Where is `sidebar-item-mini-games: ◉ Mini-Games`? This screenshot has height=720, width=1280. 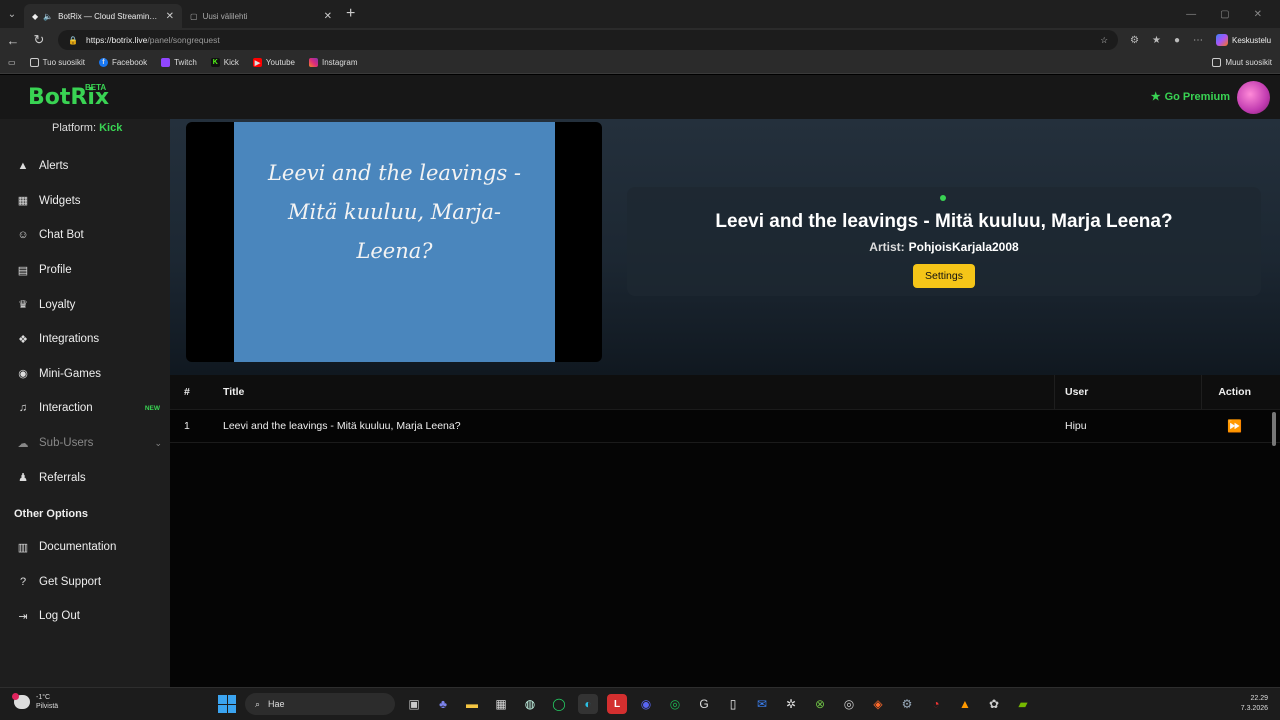
sidebar-item-mini-games: ◉ Mini-Games is located at coordinates (85, 374).